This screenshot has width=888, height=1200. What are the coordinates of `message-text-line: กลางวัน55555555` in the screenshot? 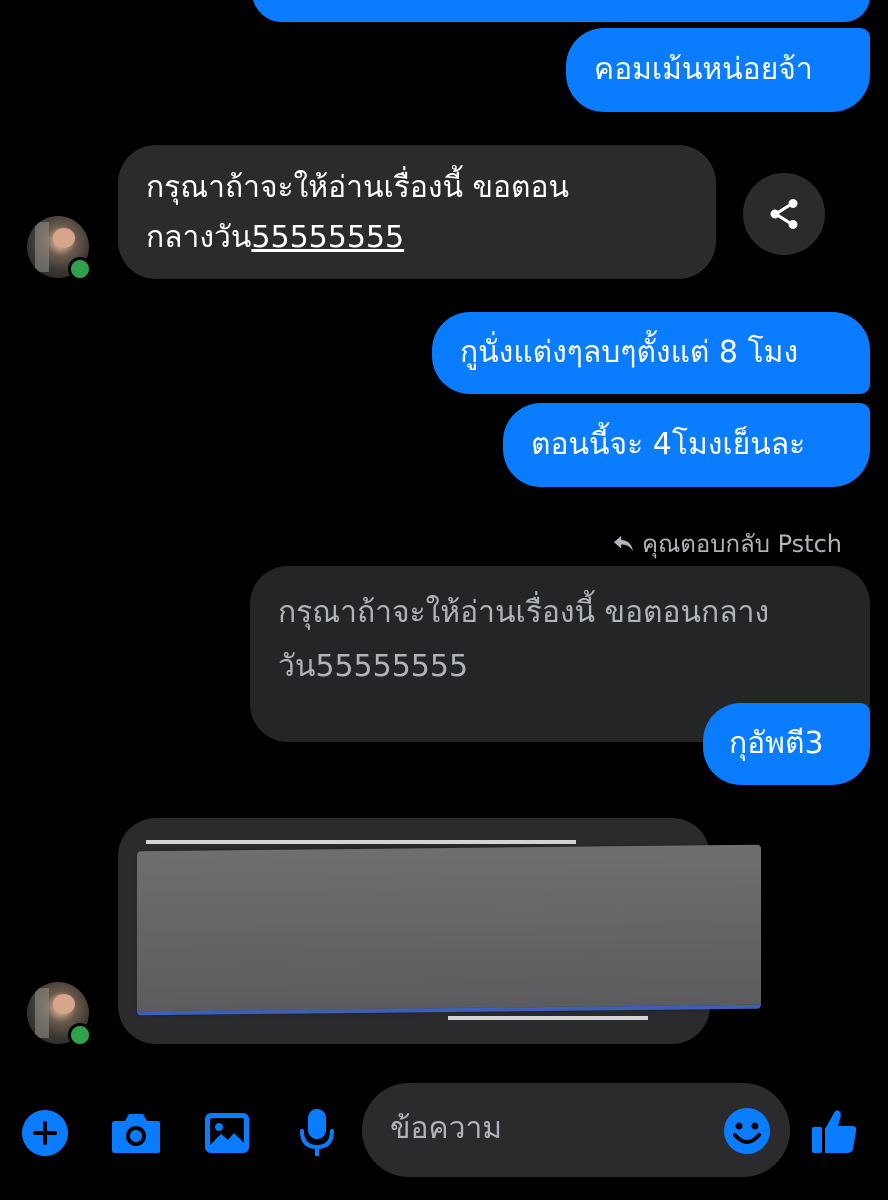 It's located at (417, 238).